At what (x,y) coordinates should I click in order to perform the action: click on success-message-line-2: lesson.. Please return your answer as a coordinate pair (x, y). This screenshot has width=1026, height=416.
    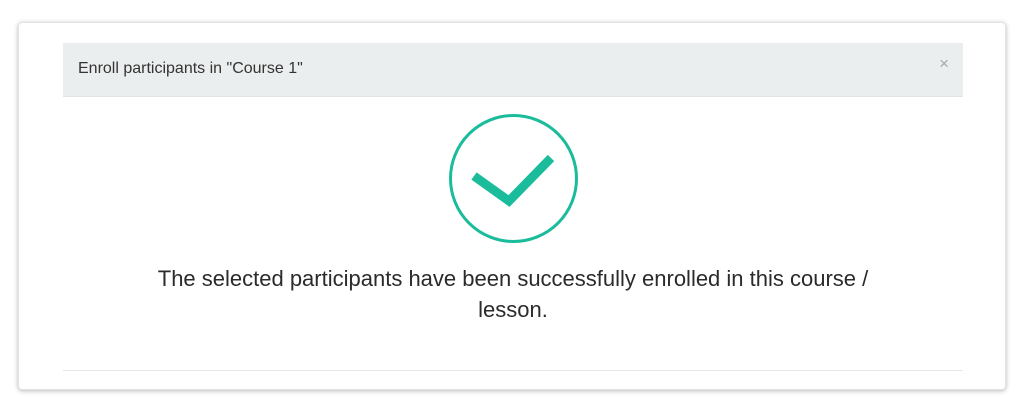
    Looking at the image, I should click on (513, 309).